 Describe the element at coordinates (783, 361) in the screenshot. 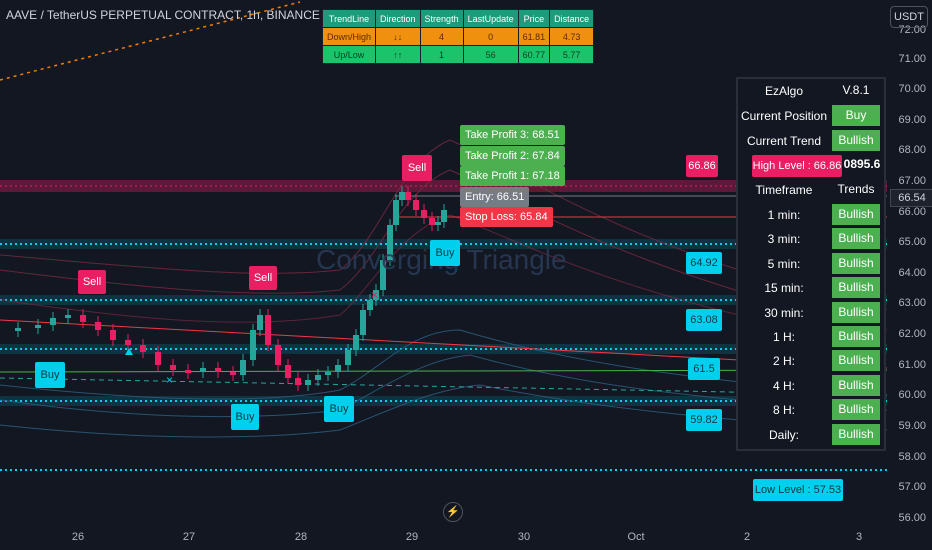

I see `timeframe-label: 2 H:` at that location.